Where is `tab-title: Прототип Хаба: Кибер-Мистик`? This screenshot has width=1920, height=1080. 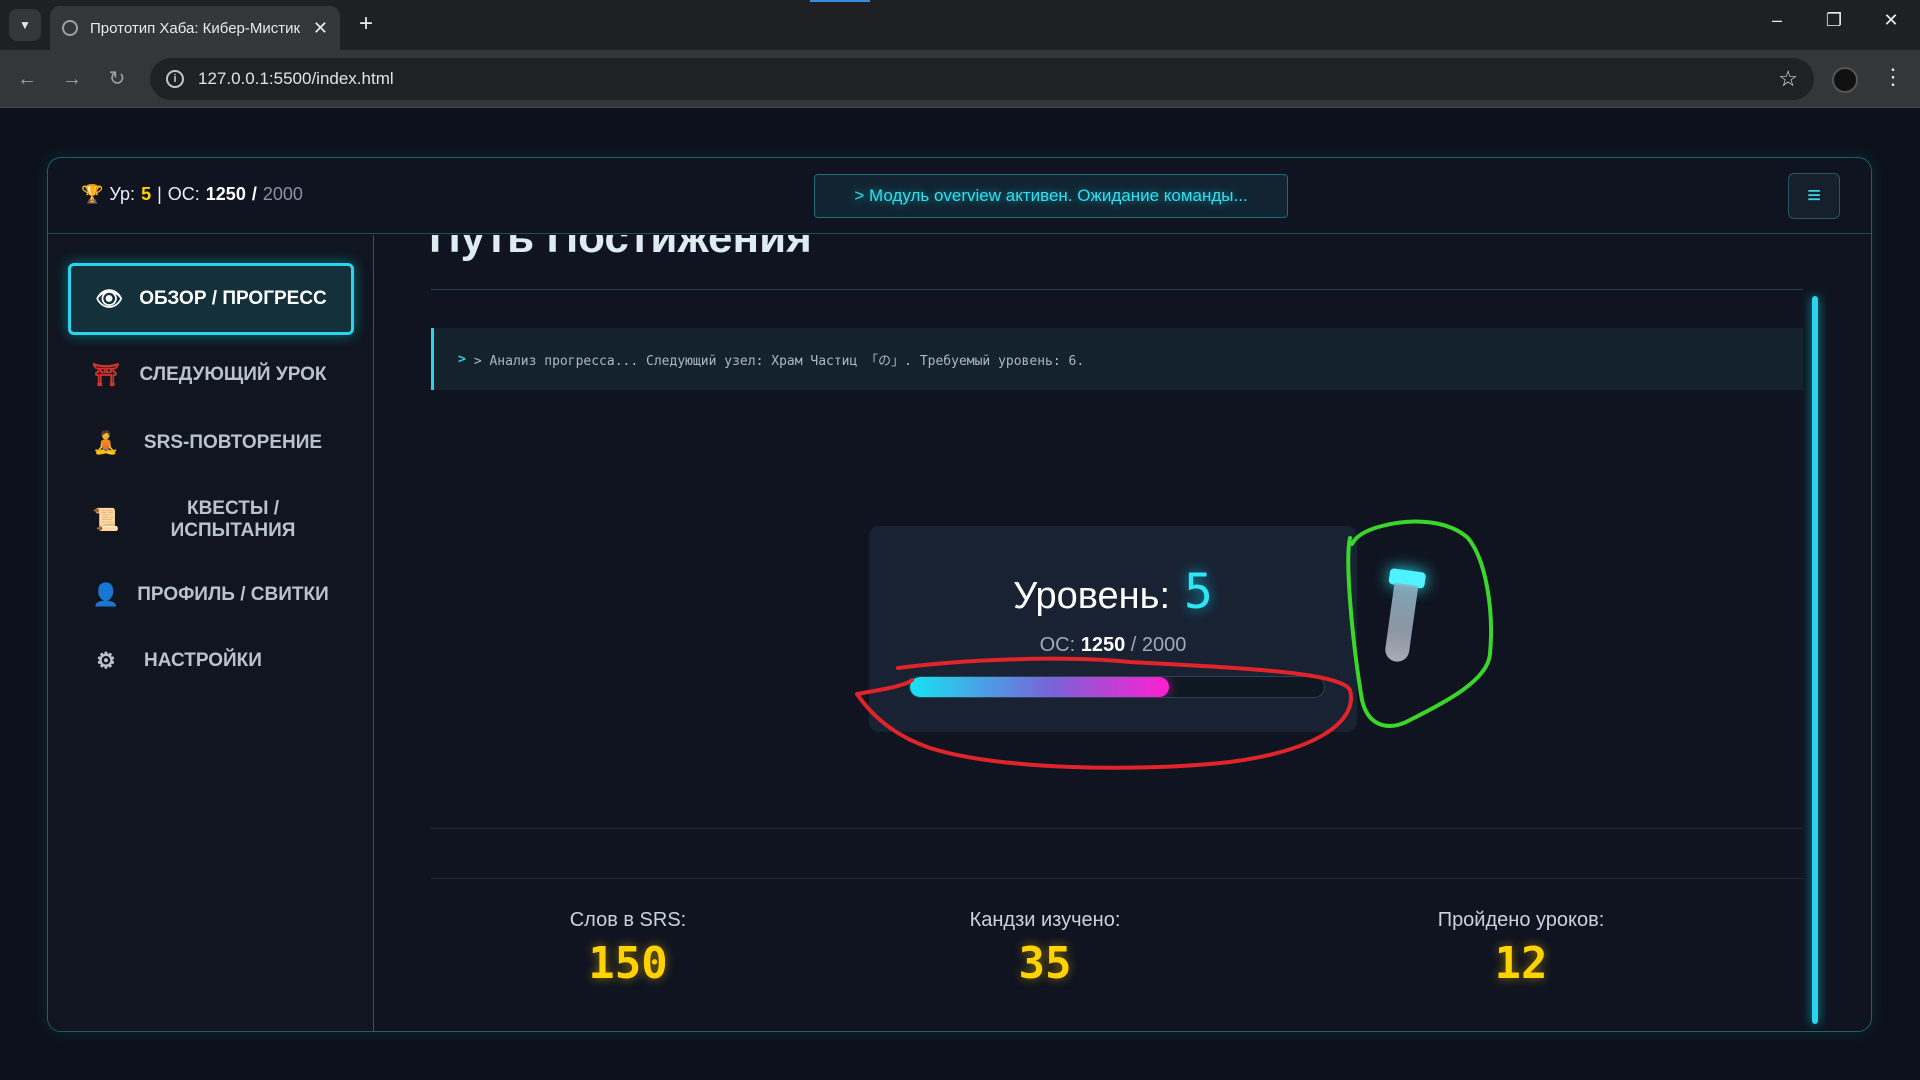
tab-title: Прототип Хаба: Кибер-Мистик is located at coordinates (195, 28).